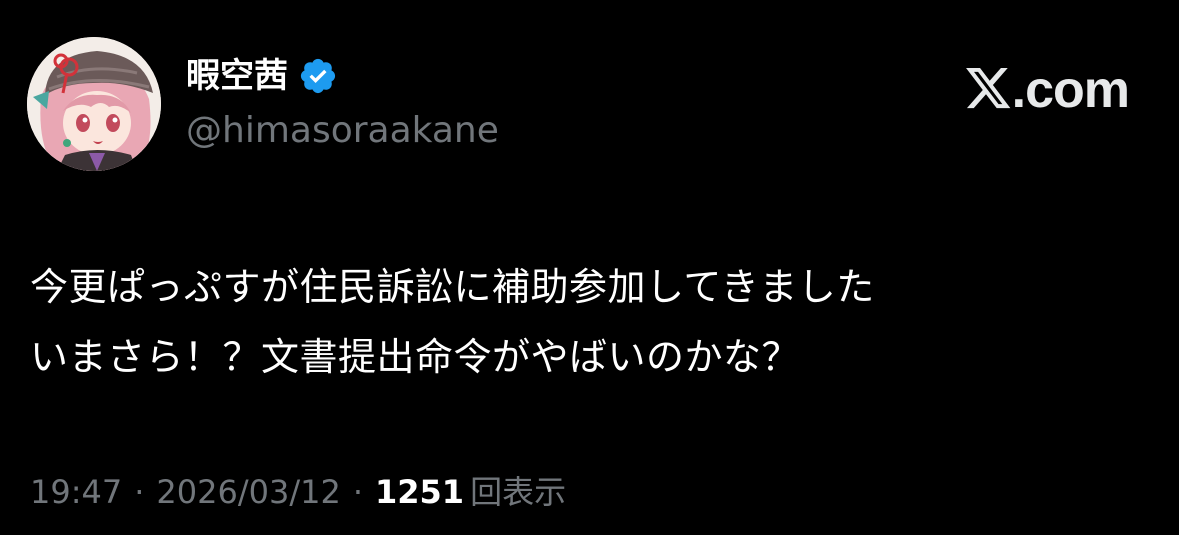 The width and height of the screenshot is (1179, 535). I want to click on user-handle: @himasoraakane, so click(342, 131).